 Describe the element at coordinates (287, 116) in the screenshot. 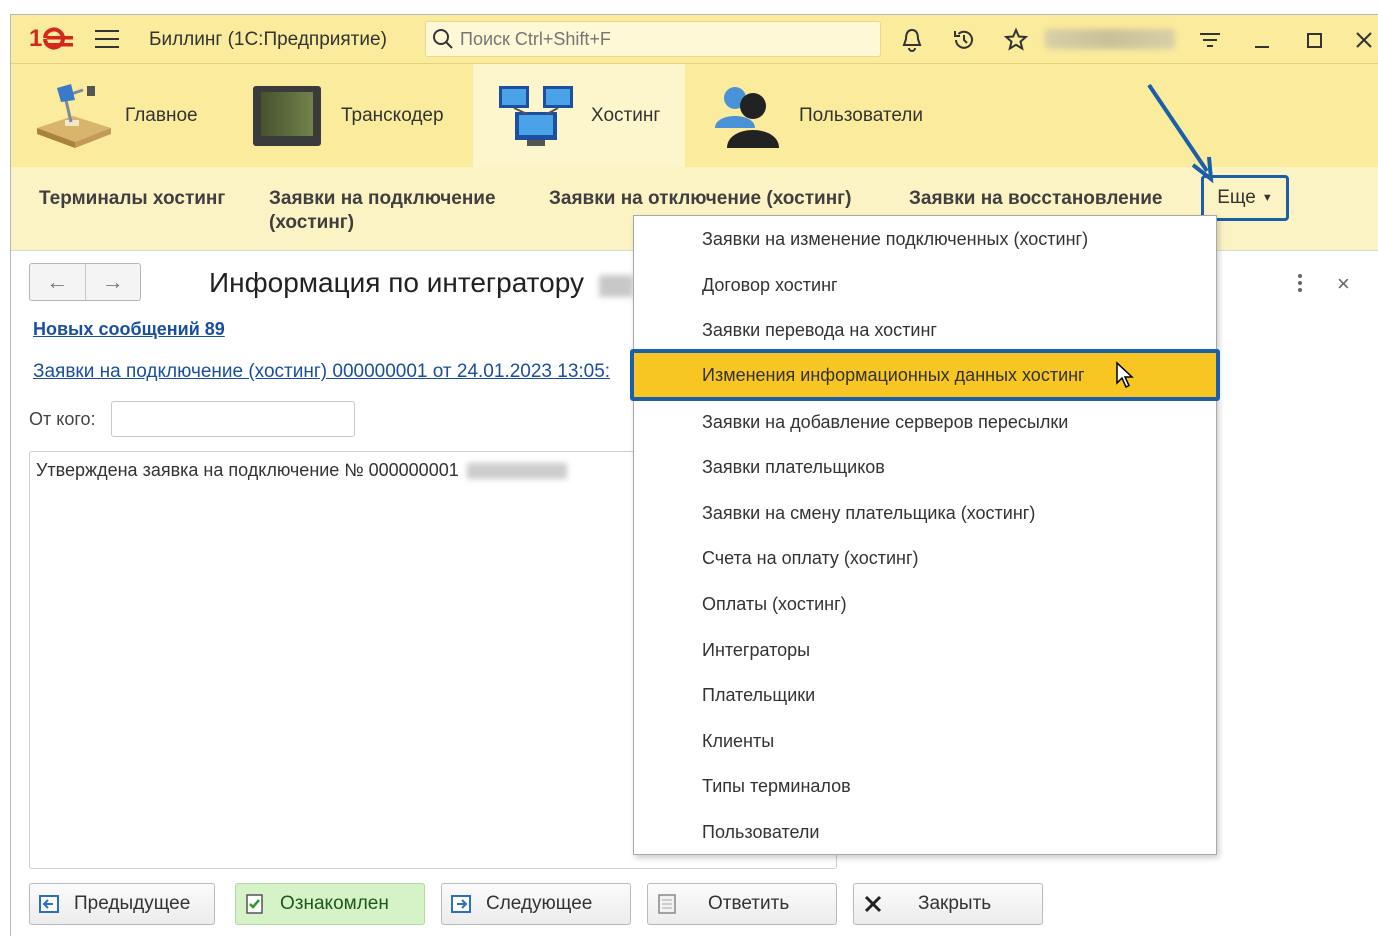

I see `monitor-icon` at that location.